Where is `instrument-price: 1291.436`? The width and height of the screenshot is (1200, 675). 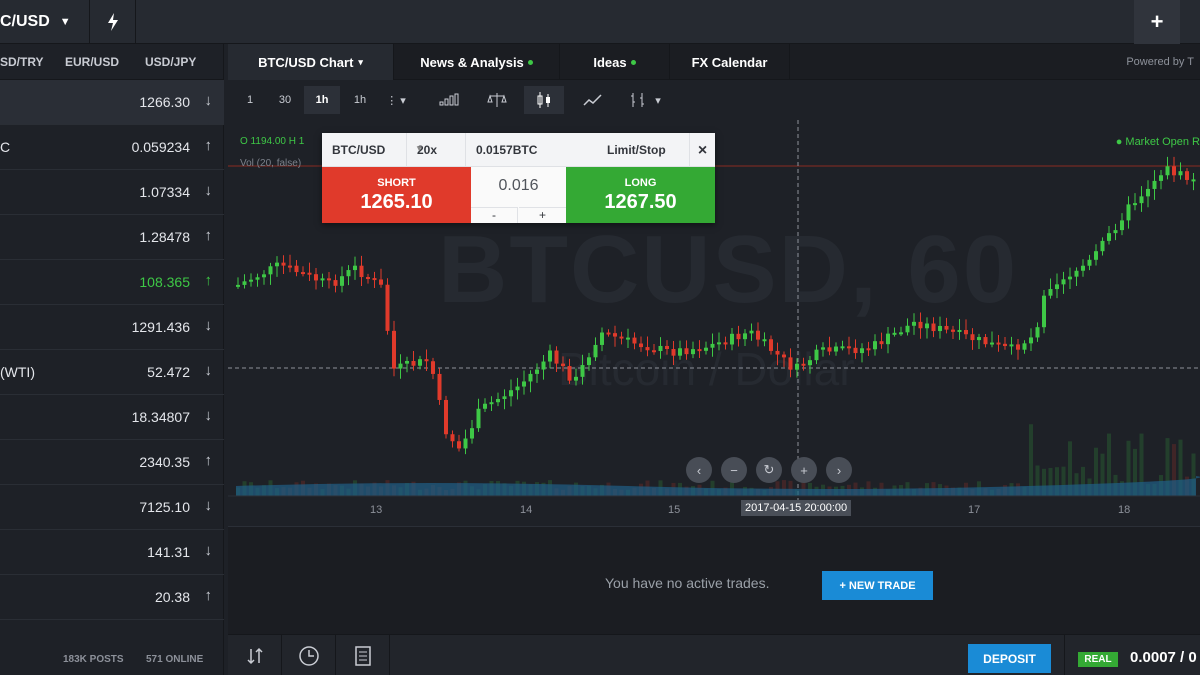 instrument-price: 1291.436 is located at coordinates (160, 327).